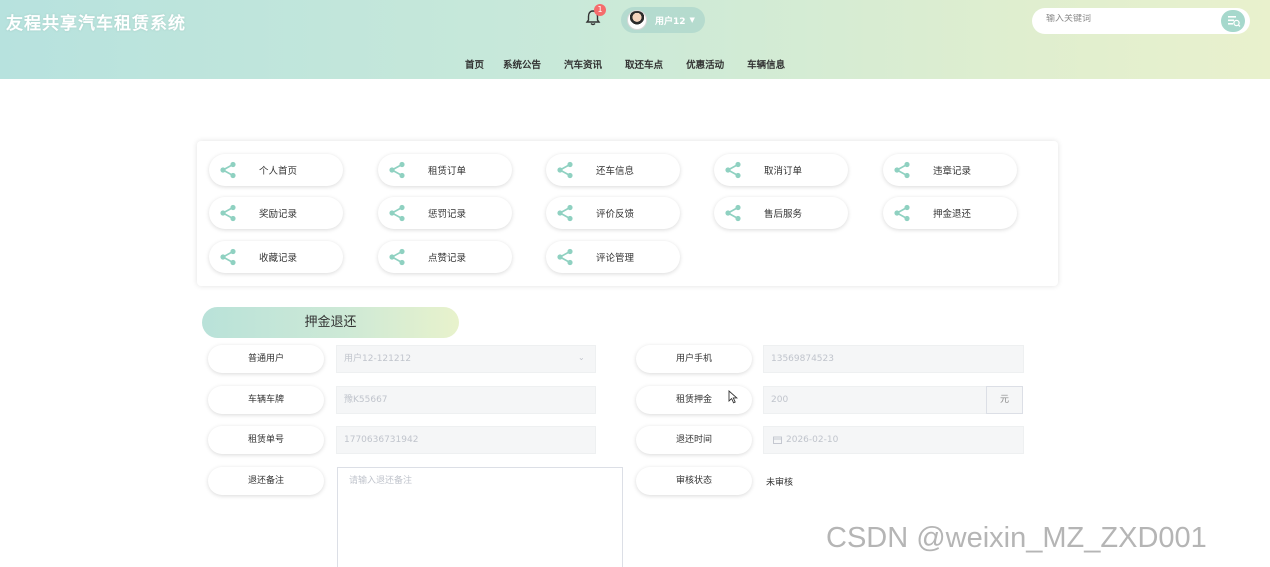  Describe the element at coordinates (96, 24) in the screenshot. I see `app-title: 友程共享汽车租赁系统` at that location.